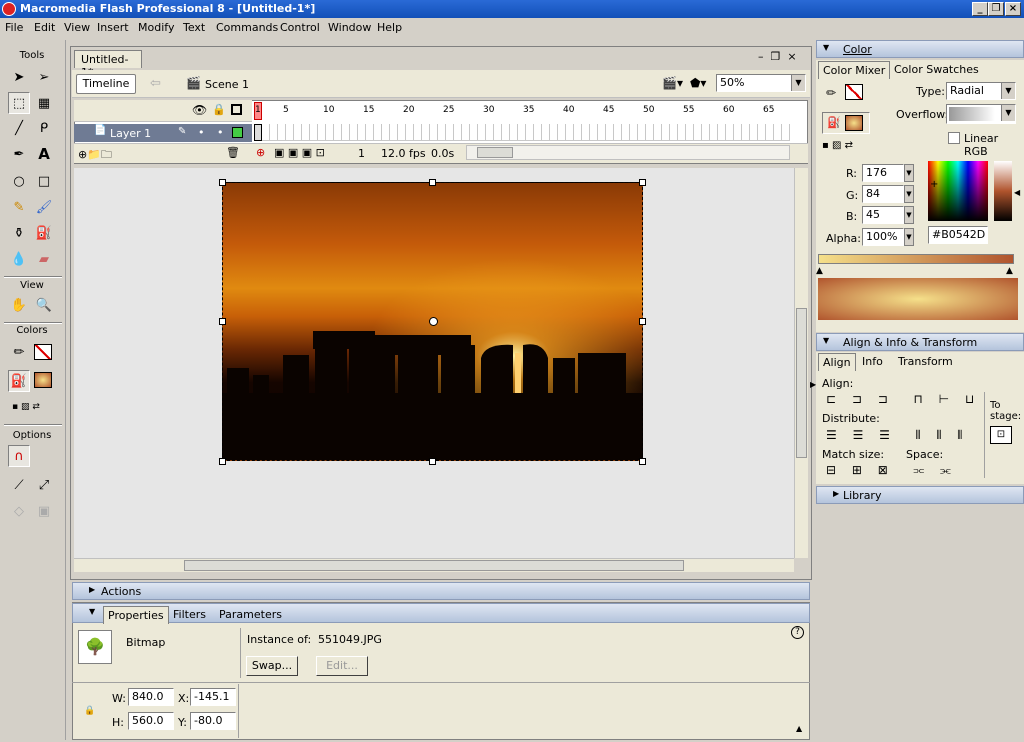 This screenshot has height=742, width=1024. Describe the element at coordinates (19, 511) in the screenshot. I see `distort-icon: ◇` at that location.